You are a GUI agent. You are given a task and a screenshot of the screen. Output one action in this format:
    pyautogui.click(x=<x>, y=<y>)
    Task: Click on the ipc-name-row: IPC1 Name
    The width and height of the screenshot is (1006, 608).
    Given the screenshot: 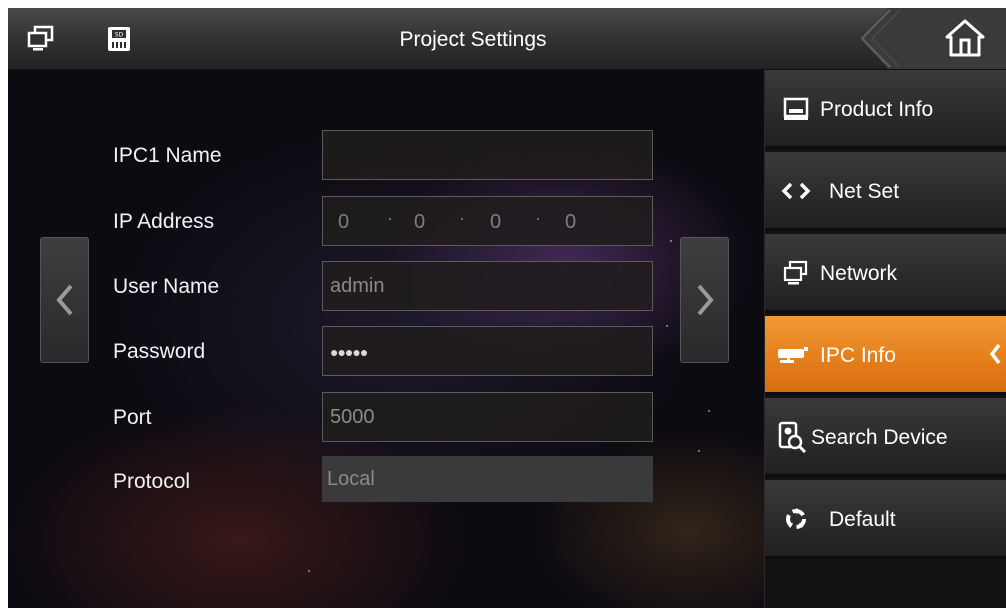 What is the action you would take?
    pyautogui.click(x=386, y=156)
    